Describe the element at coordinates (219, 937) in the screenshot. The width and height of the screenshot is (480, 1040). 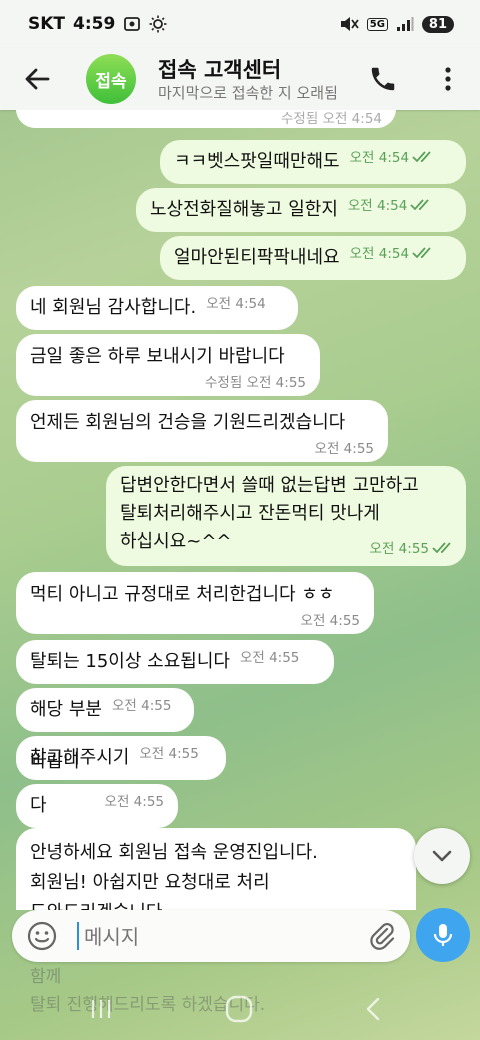
I see `message-input` at that location.